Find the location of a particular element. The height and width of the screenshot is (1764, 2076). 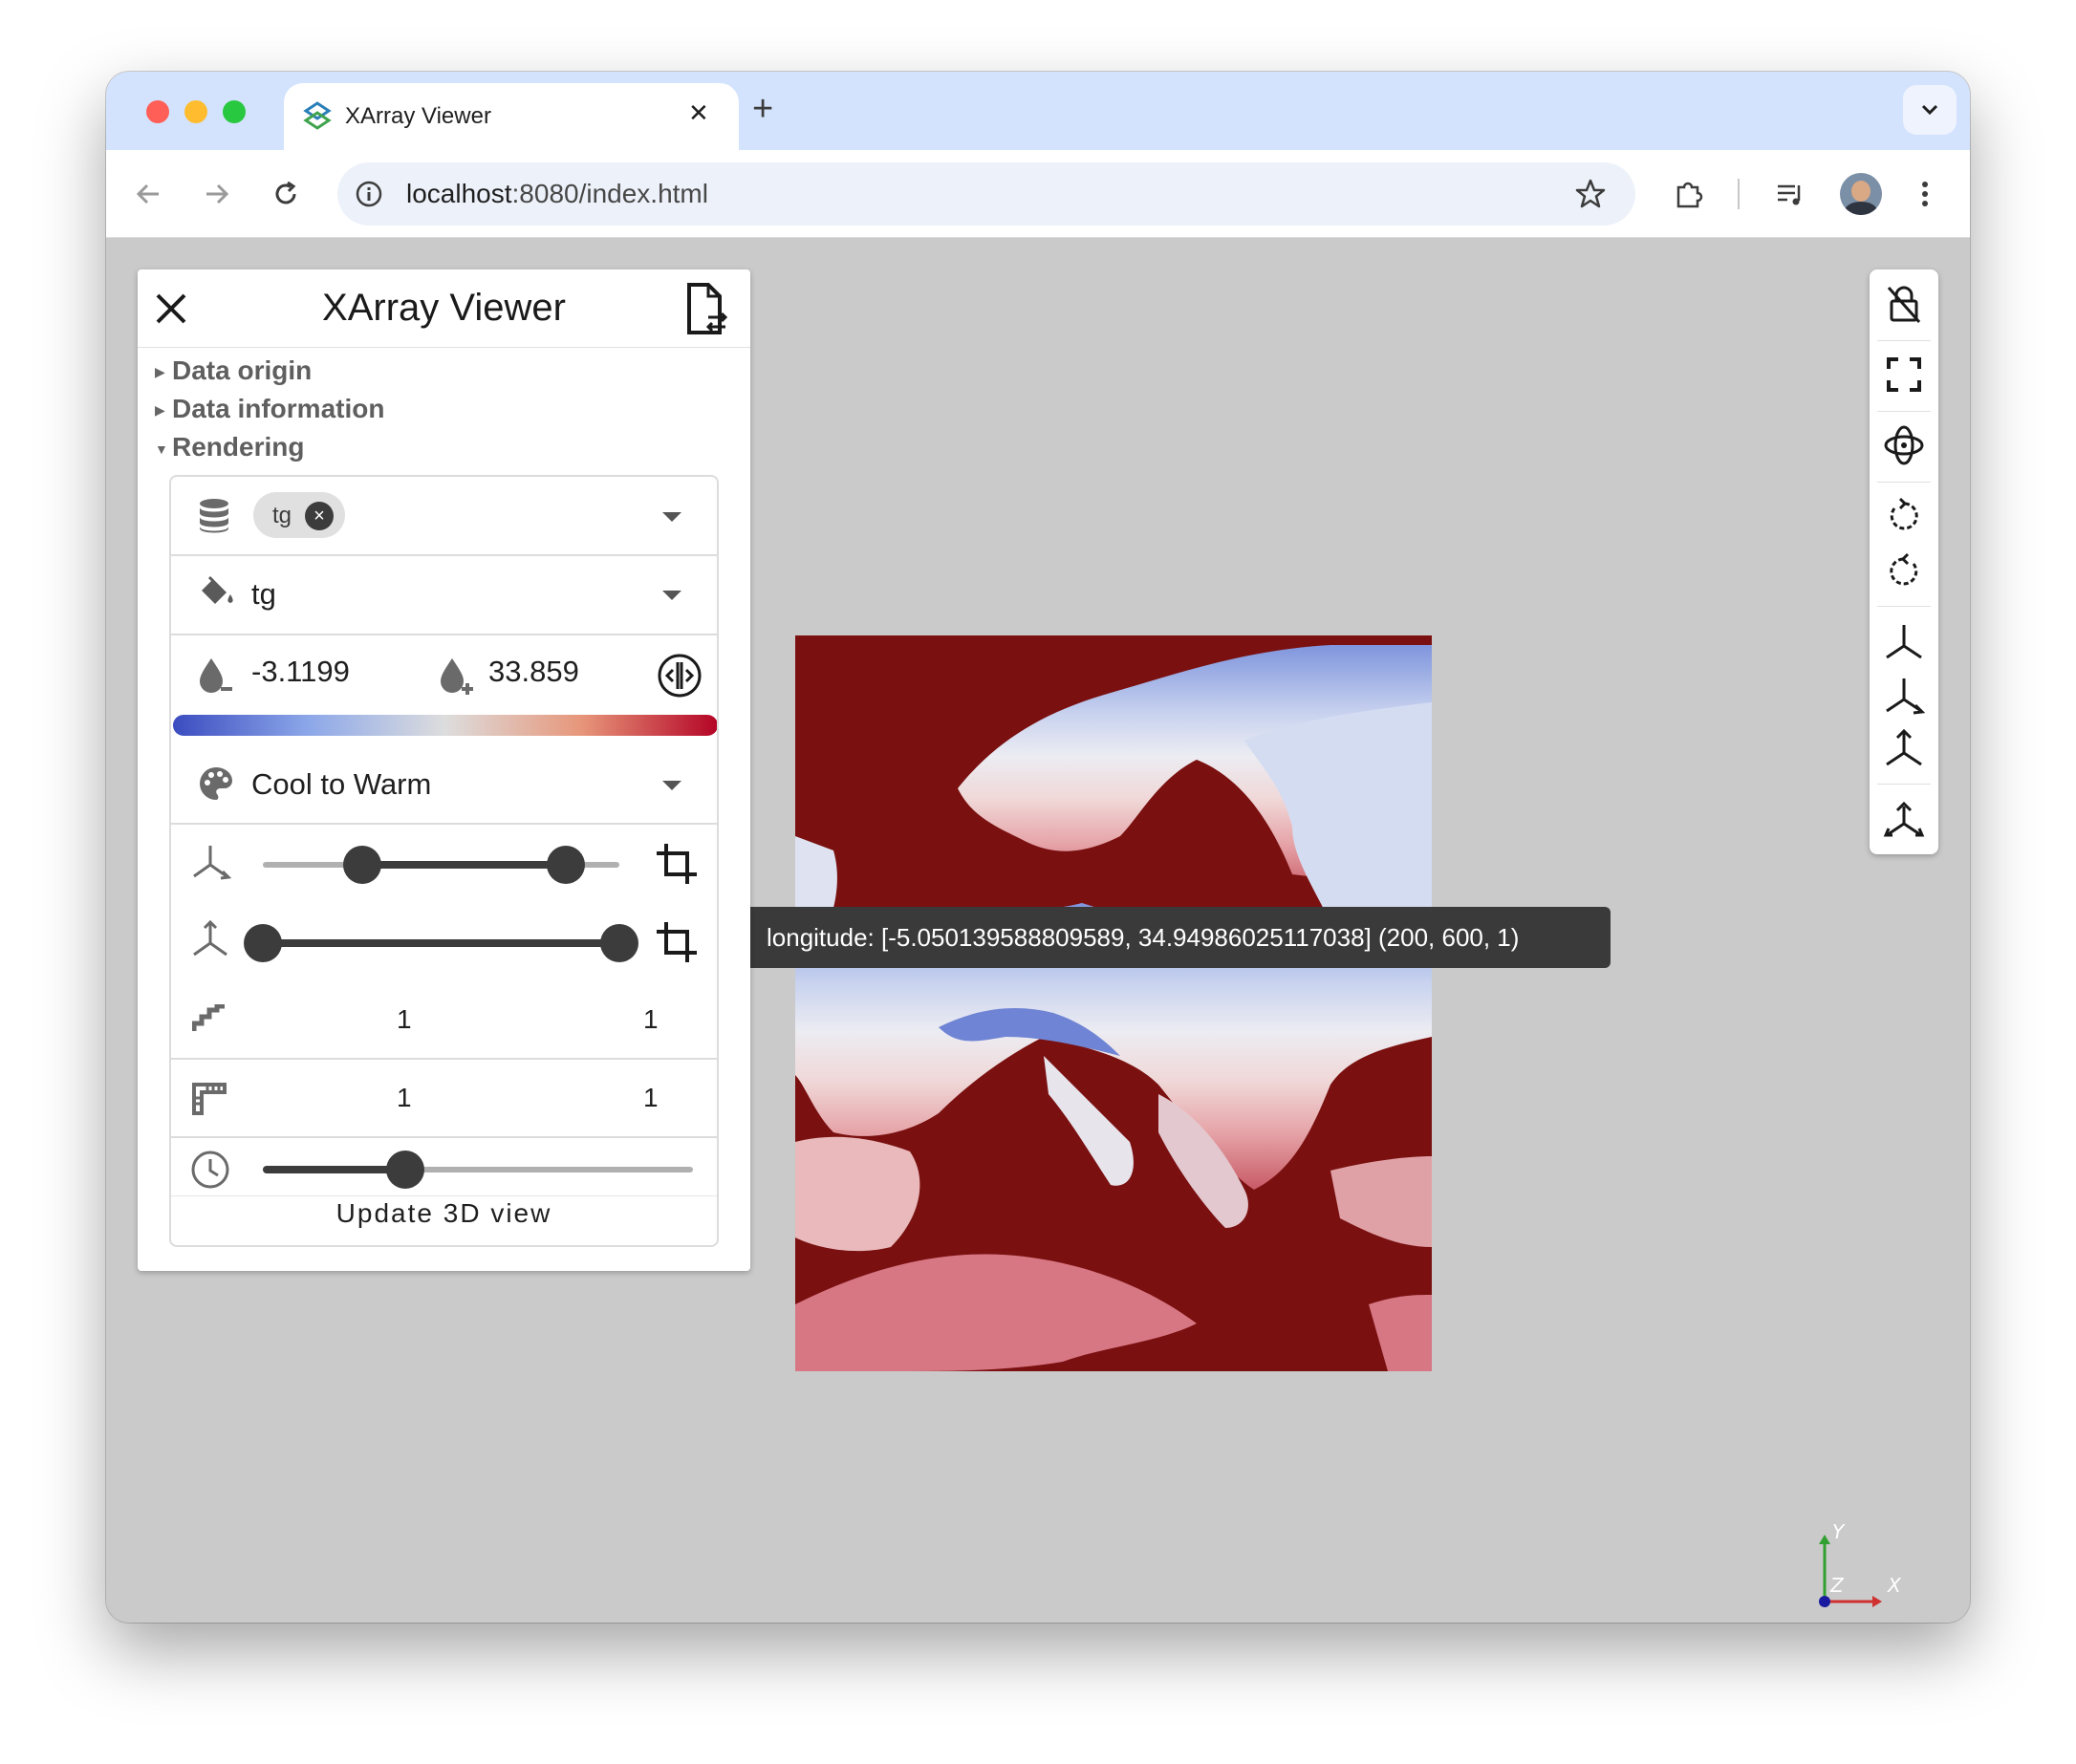

section-rendering: ▼ Rendering is located at coordinates (229, 448).